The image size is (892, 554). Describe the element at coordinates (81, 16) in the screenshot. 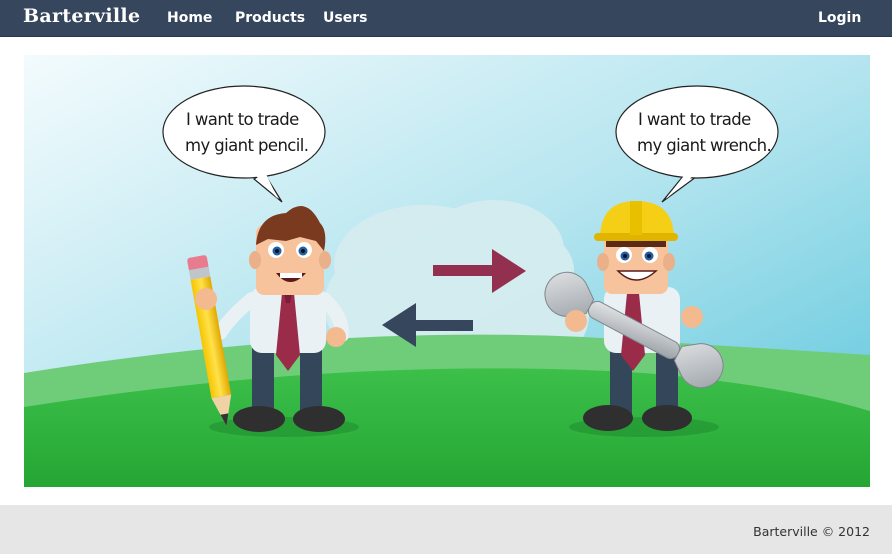

I see `brand-logo: Barterville` at that location.